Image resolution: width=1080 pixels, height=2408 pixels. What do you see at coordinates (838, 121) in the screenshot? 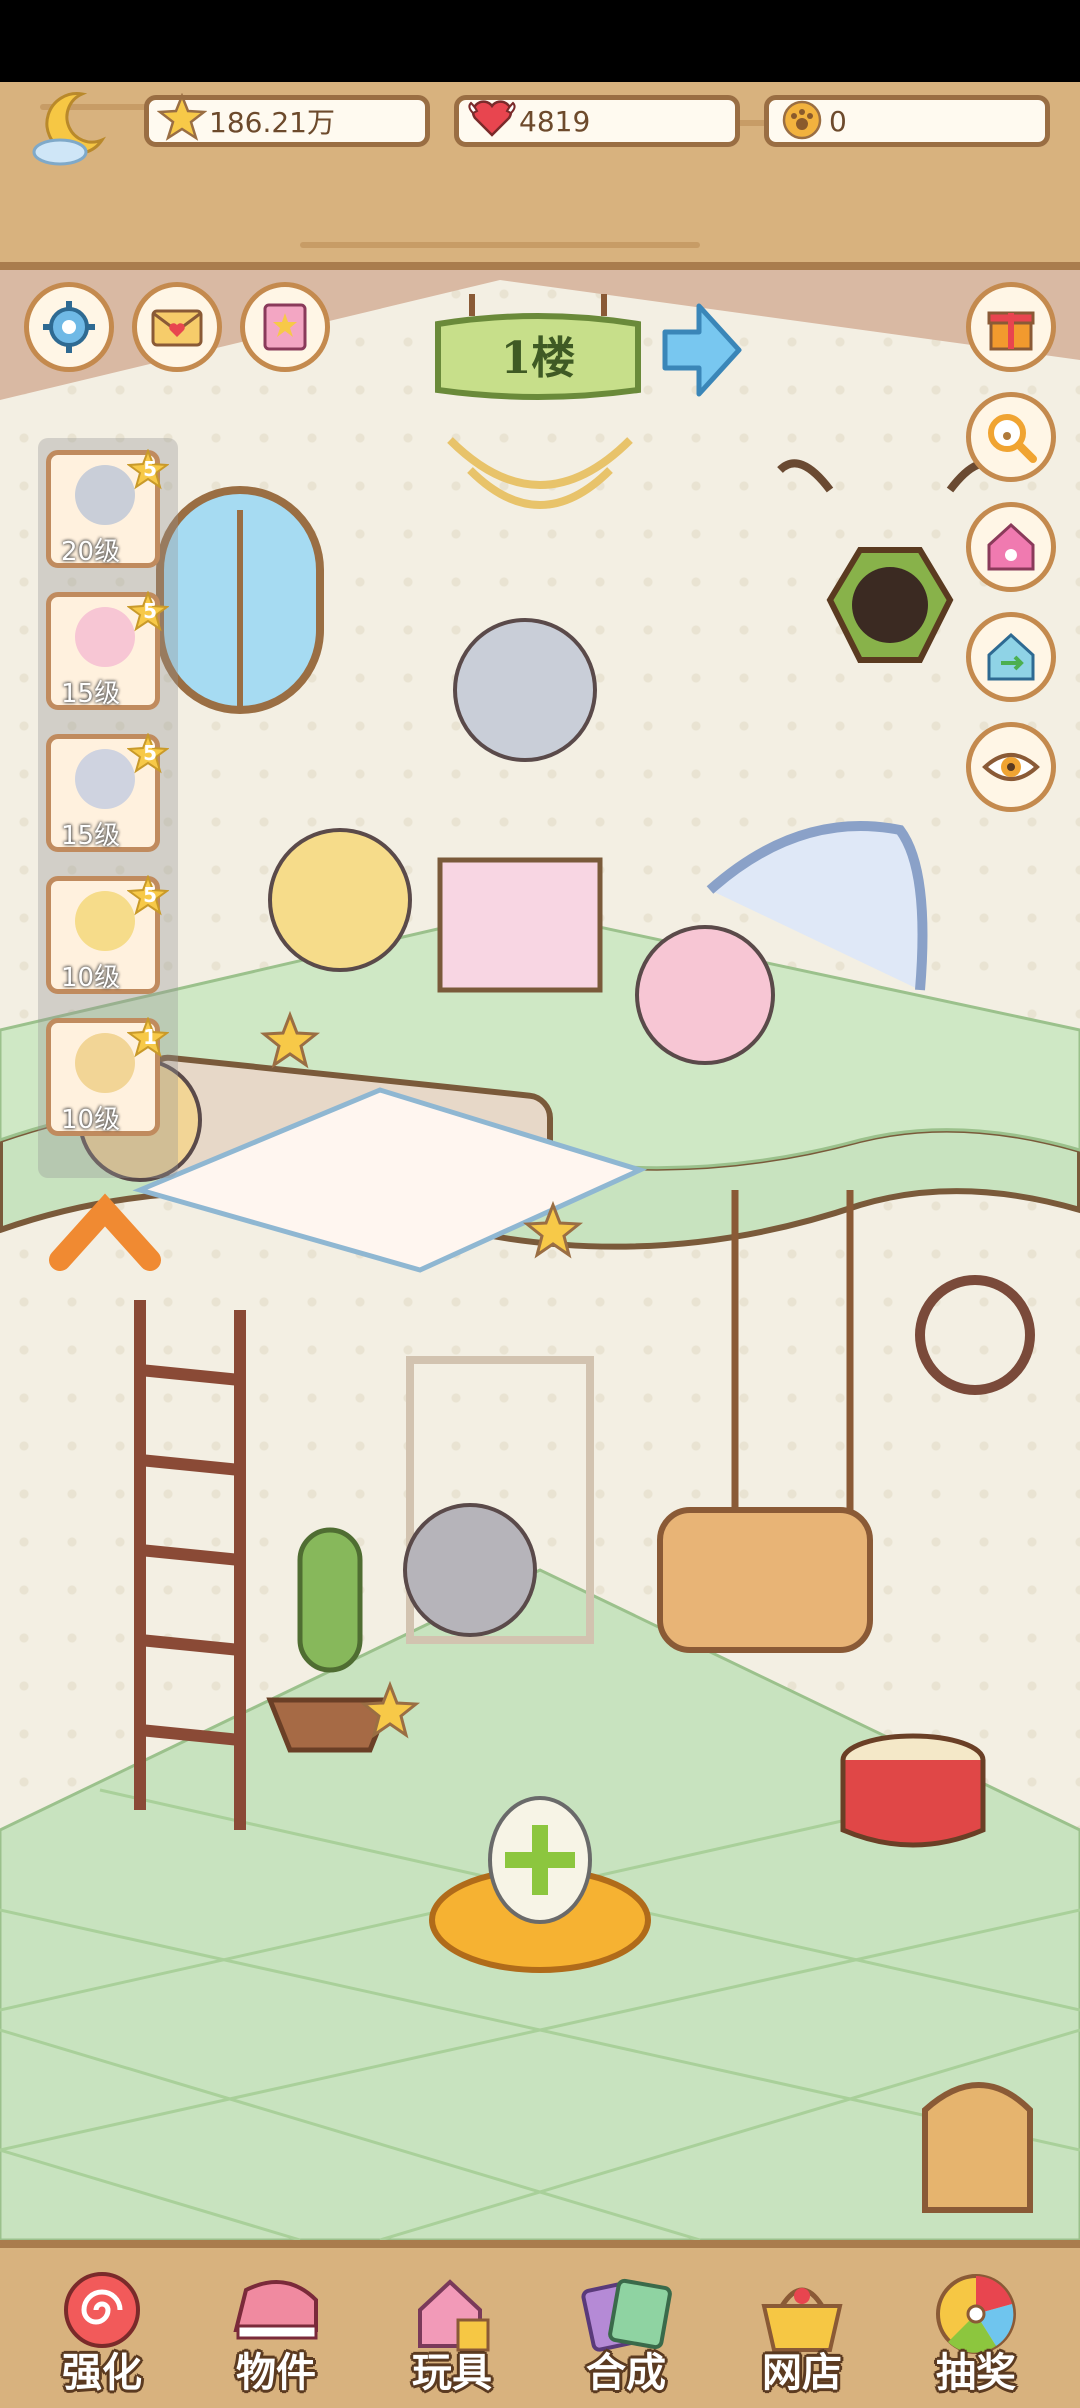
I see `paw-coins-value: 0` at bounding box center [838, 121].